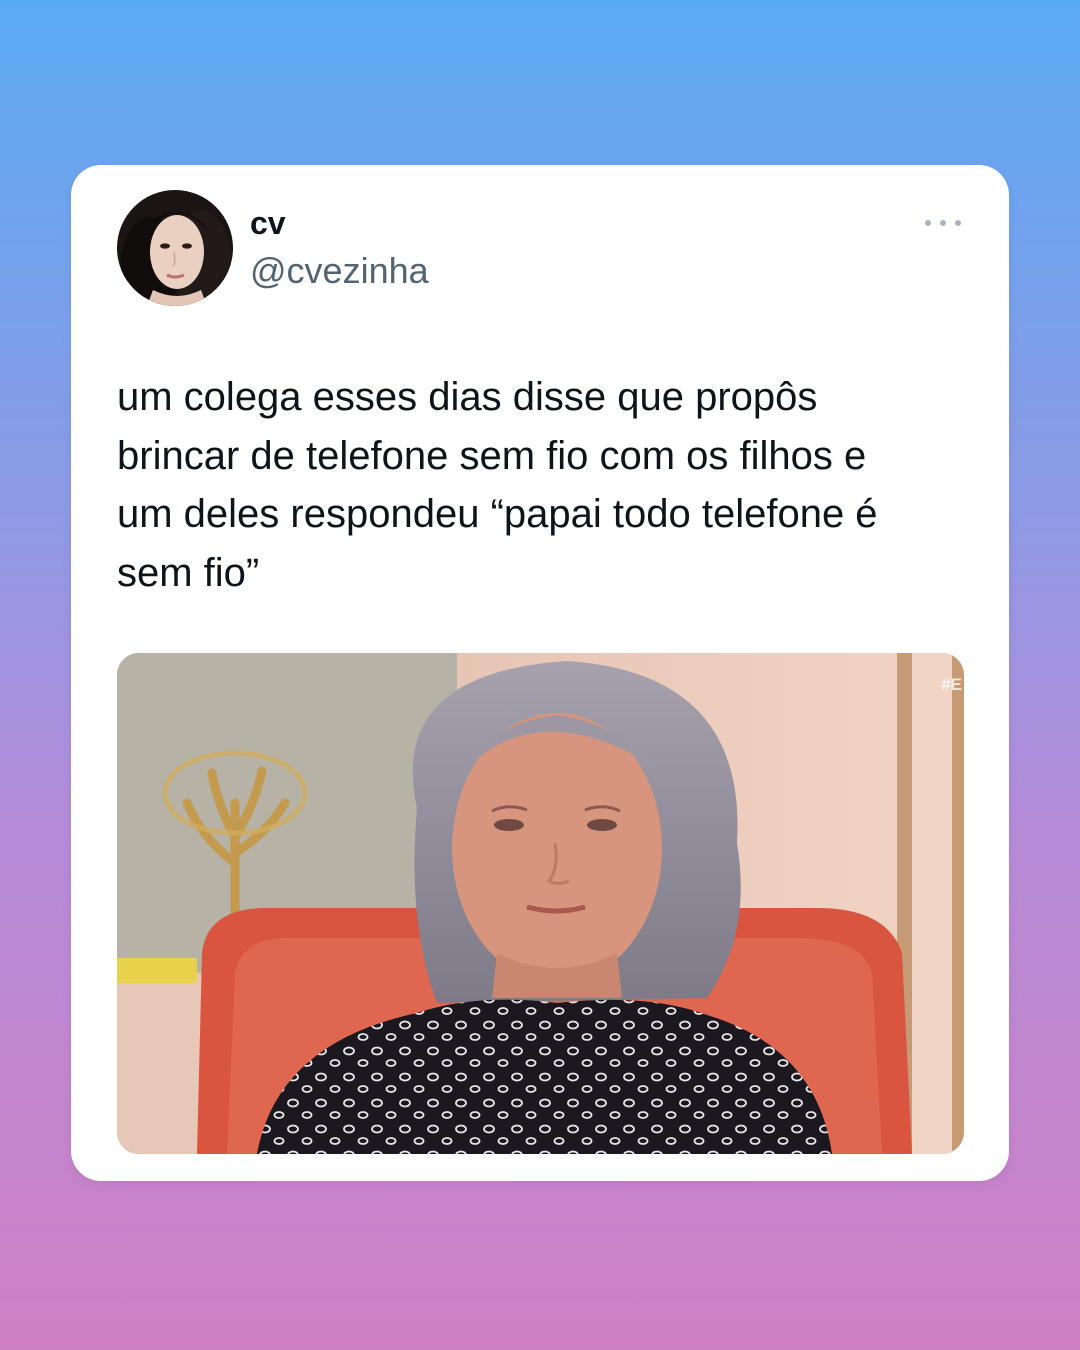 This screenshot has width=1080, height=1350. I want to click on avatar-photo, so click(175, 248).